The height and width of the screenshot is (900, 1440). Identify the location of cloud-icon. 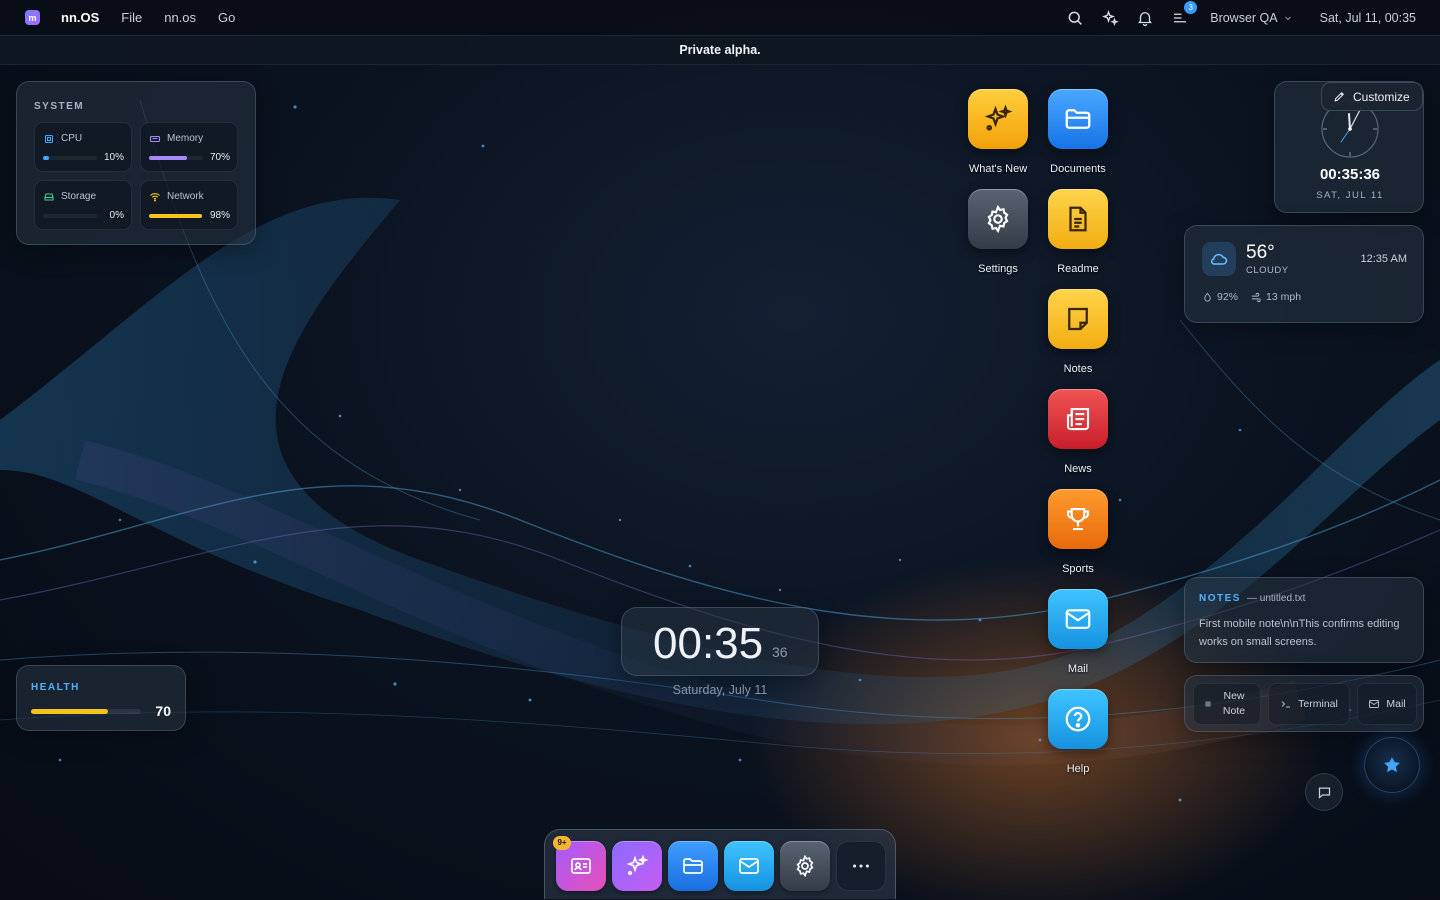
(1219, 259).